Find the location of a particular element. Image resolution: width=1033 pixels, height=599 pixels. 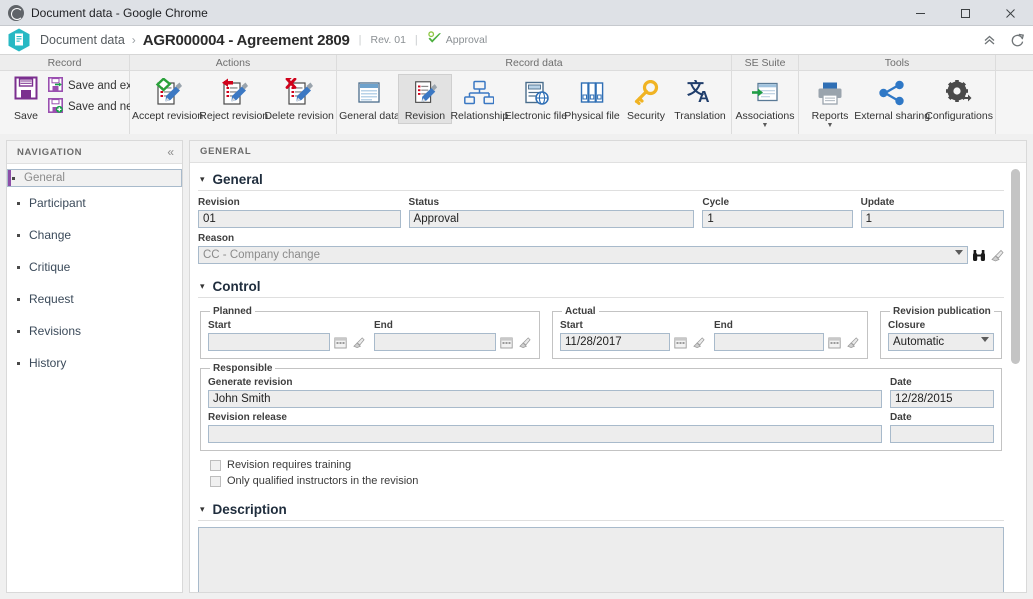

external-sharing-button: External sharing is located at coordinates (892, 99).